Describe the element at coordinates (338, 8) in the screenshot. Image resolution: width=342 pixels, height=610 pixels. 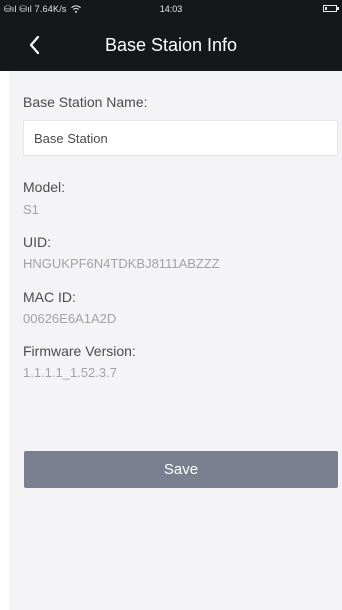
I see `battery-tip` at that location.